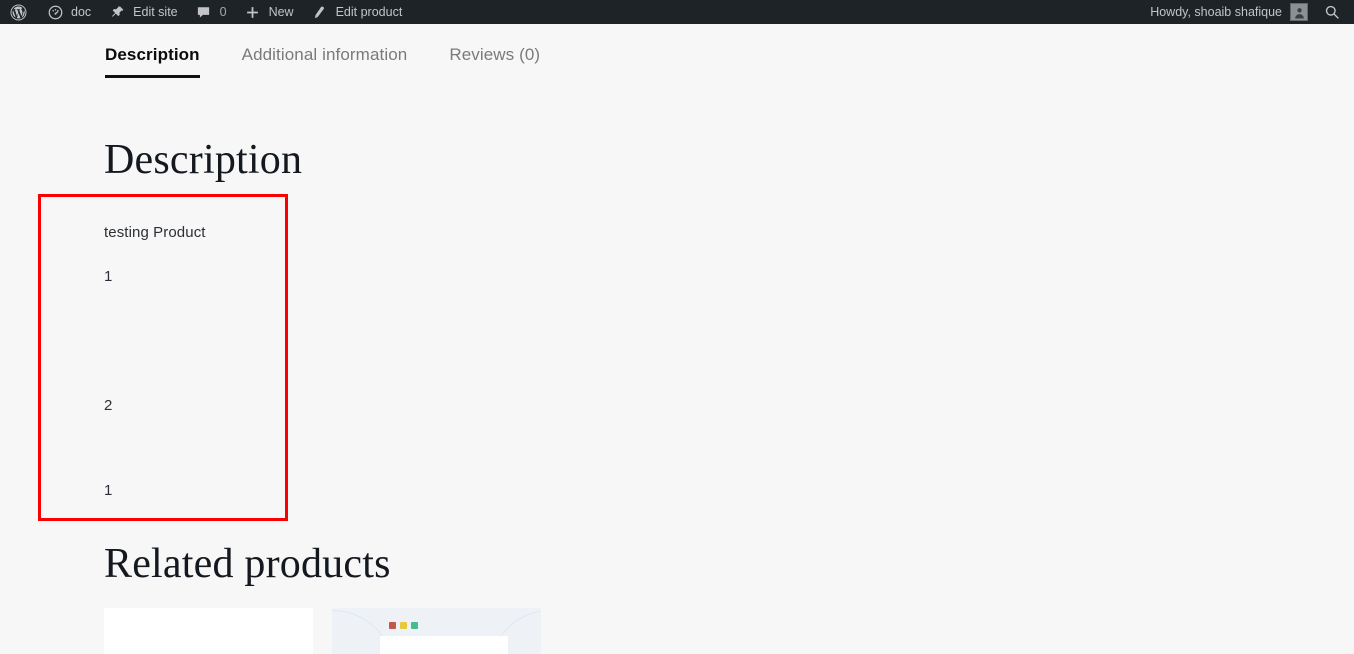 This screenshot has height=654, width=1354. I want to click on description-line-2: 2, so click(108, 405).